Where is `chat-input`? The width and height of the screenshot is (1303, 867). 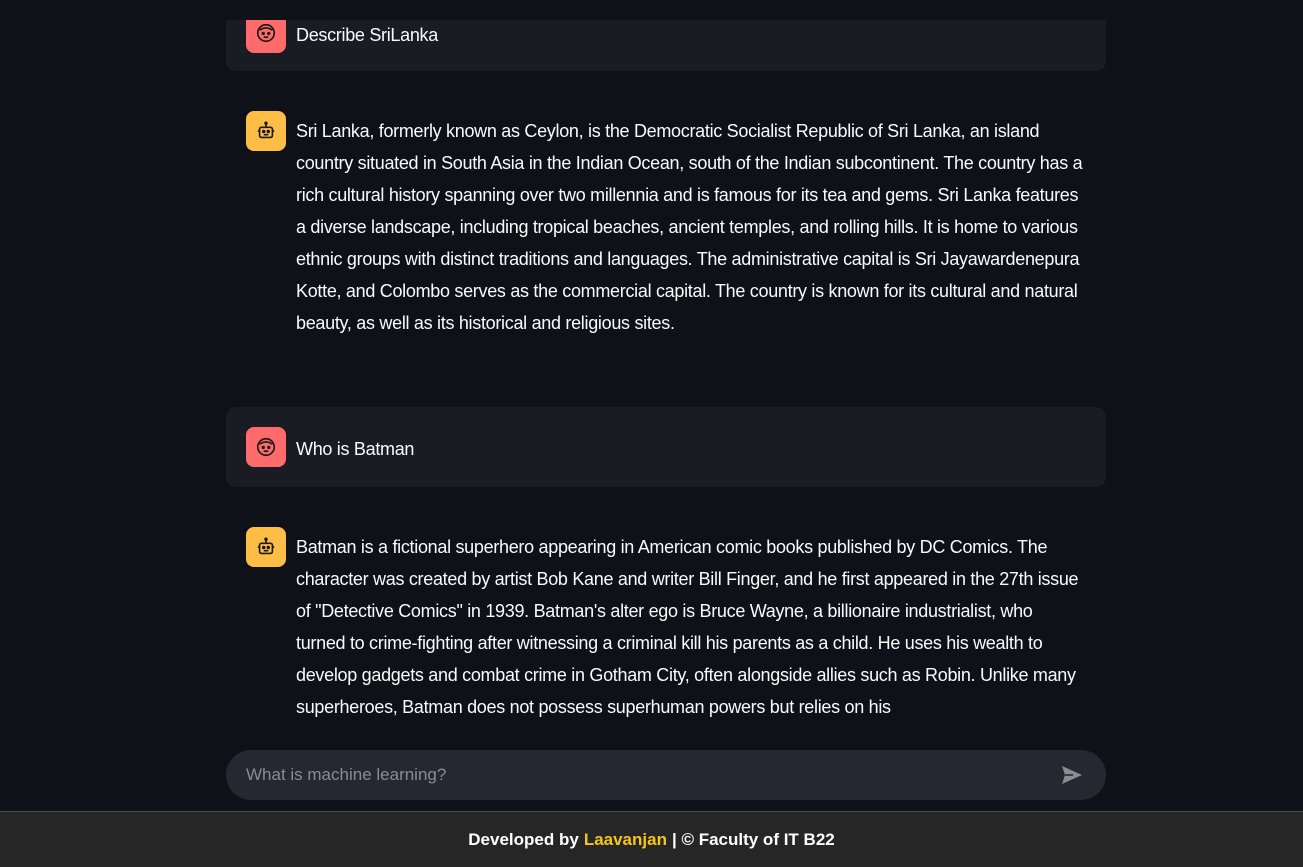 chat-input is located at coordinates (652, 775).